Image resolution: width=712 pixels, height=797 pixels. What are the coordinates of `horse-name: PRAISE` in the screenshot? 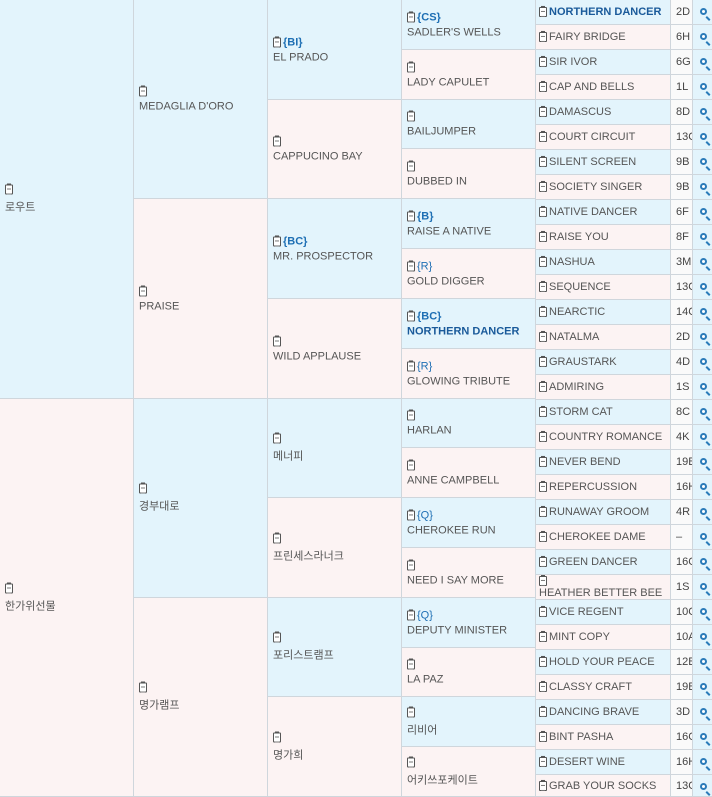 It's located at (202, 306).